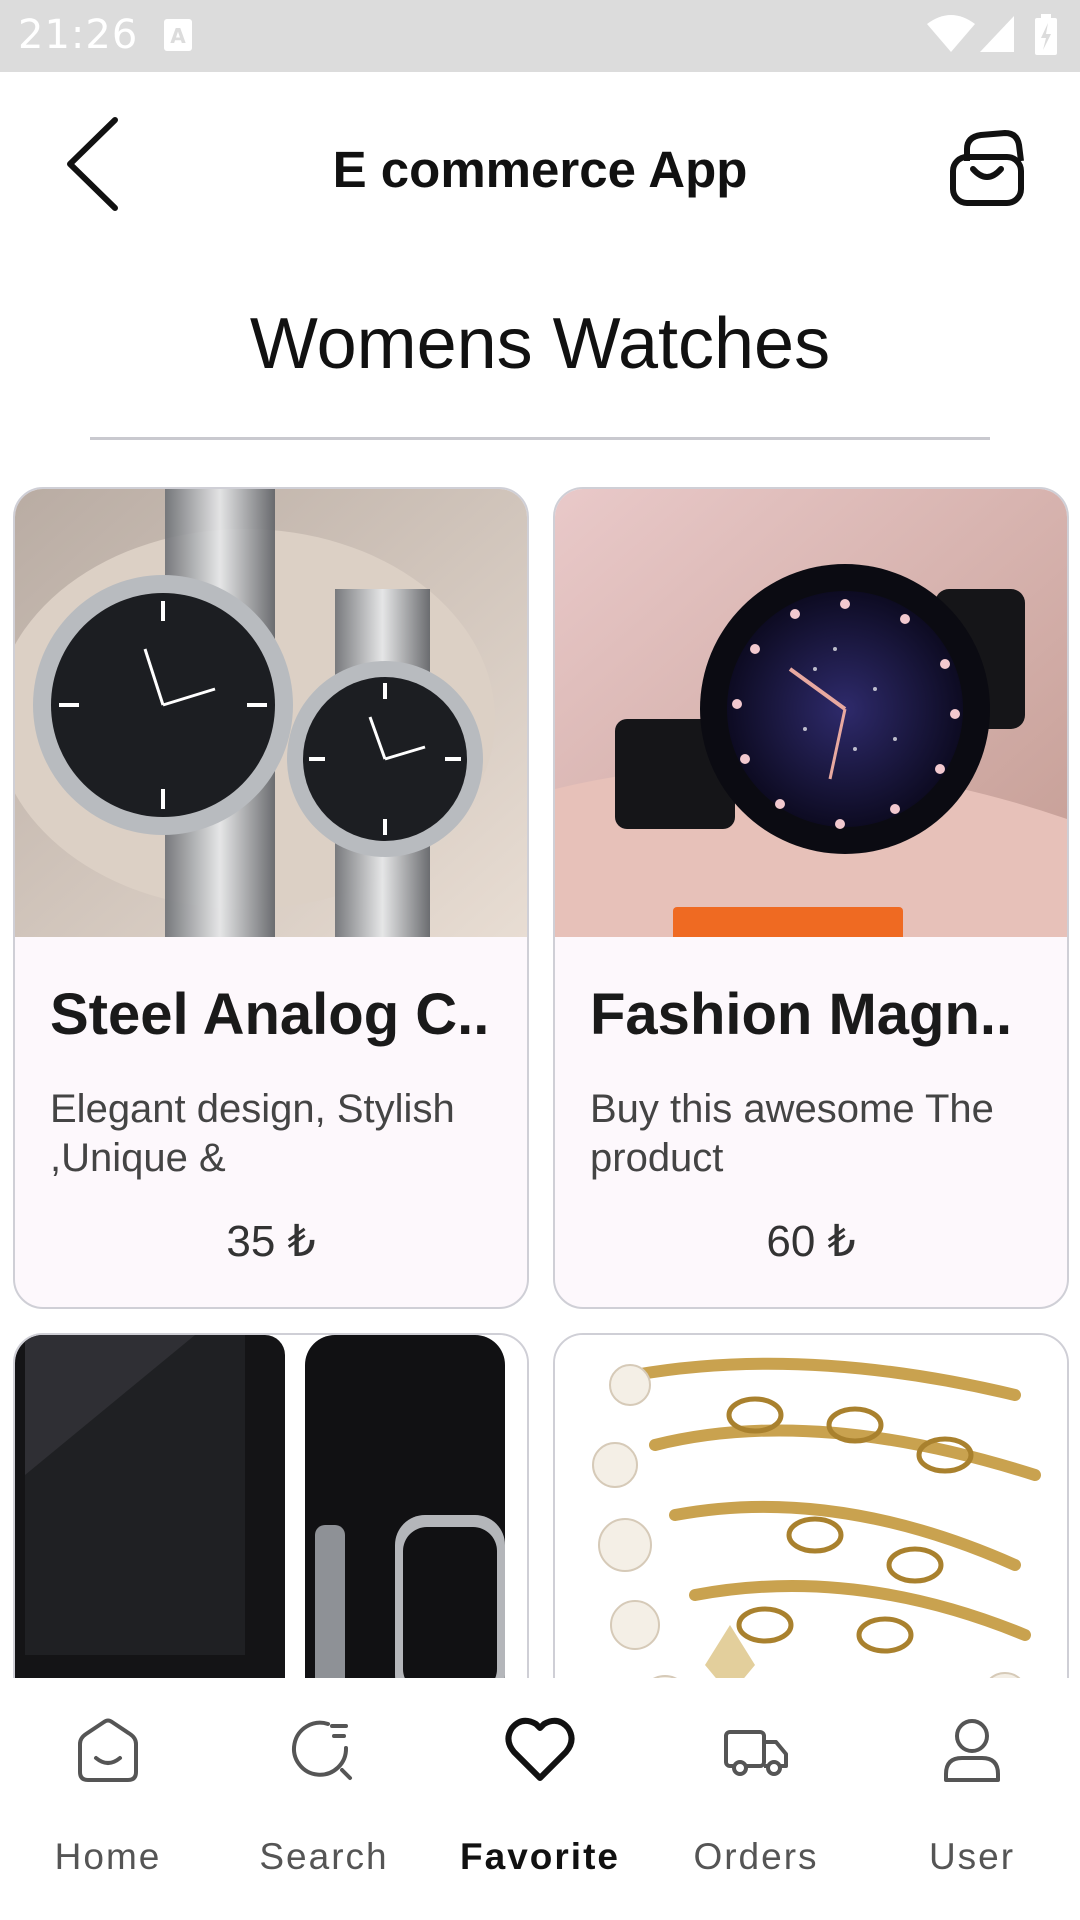 The image size is (1080, 1920). I want to click on nav-favorite: Favorite, so click(540, 1799).